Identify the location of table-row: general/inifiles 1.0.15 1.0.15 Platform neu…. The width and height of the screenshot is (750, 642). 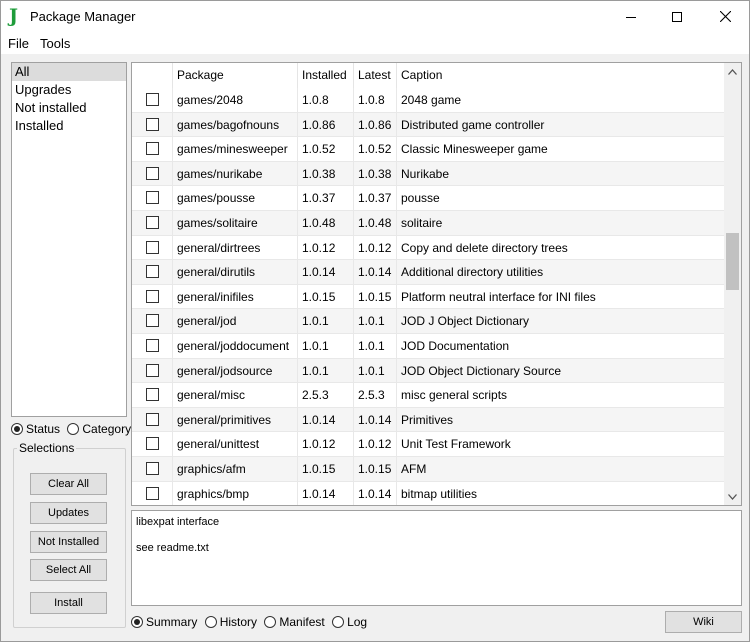
(428, 297).